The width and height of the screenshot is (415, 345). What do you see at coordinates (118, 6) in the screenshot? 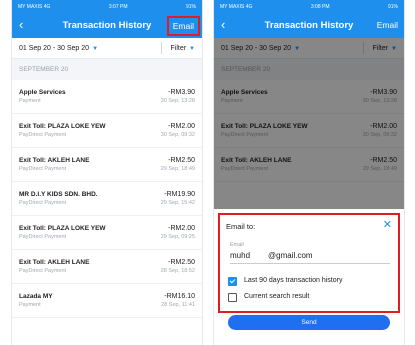
I see `status-time: 3:07 PM` at bounding box center [118, 6].